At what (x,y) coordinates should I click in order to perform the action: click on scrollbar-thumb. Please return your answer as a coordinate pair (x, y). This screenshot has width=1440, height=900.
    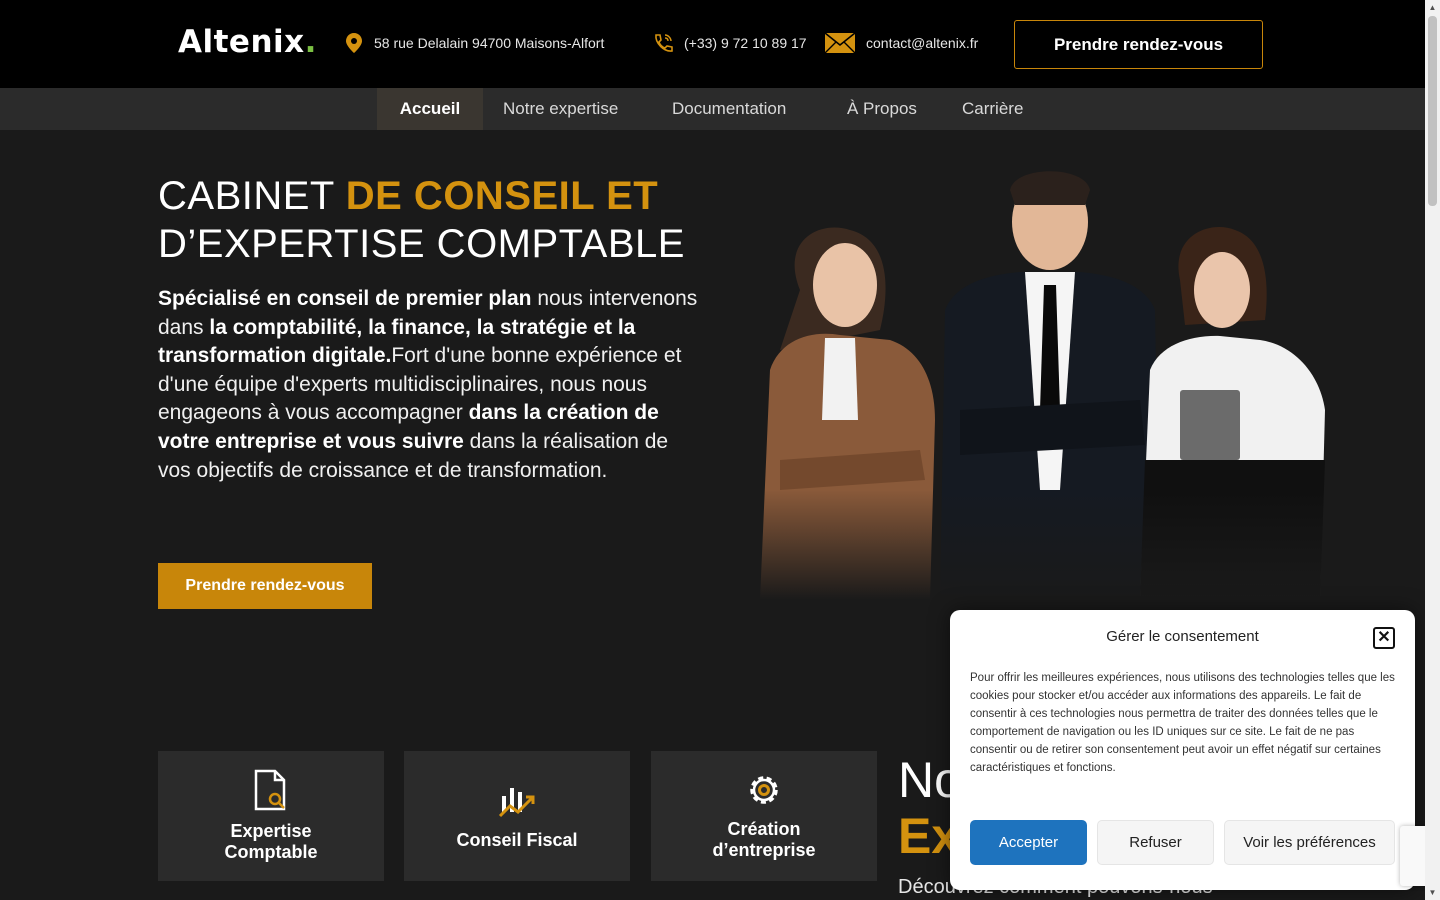
    Looking at the image, I should click on (1432, 111).